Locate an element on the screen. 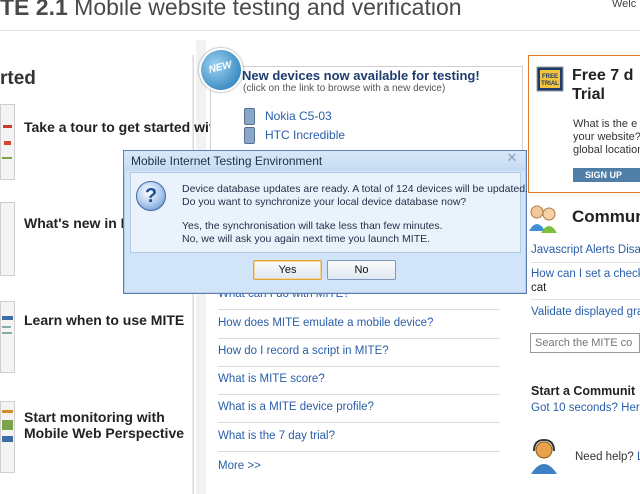 The width and height of the screenshot is (640, 494). free-trial-desc-line: your website? is located at coordinates (606, 137).